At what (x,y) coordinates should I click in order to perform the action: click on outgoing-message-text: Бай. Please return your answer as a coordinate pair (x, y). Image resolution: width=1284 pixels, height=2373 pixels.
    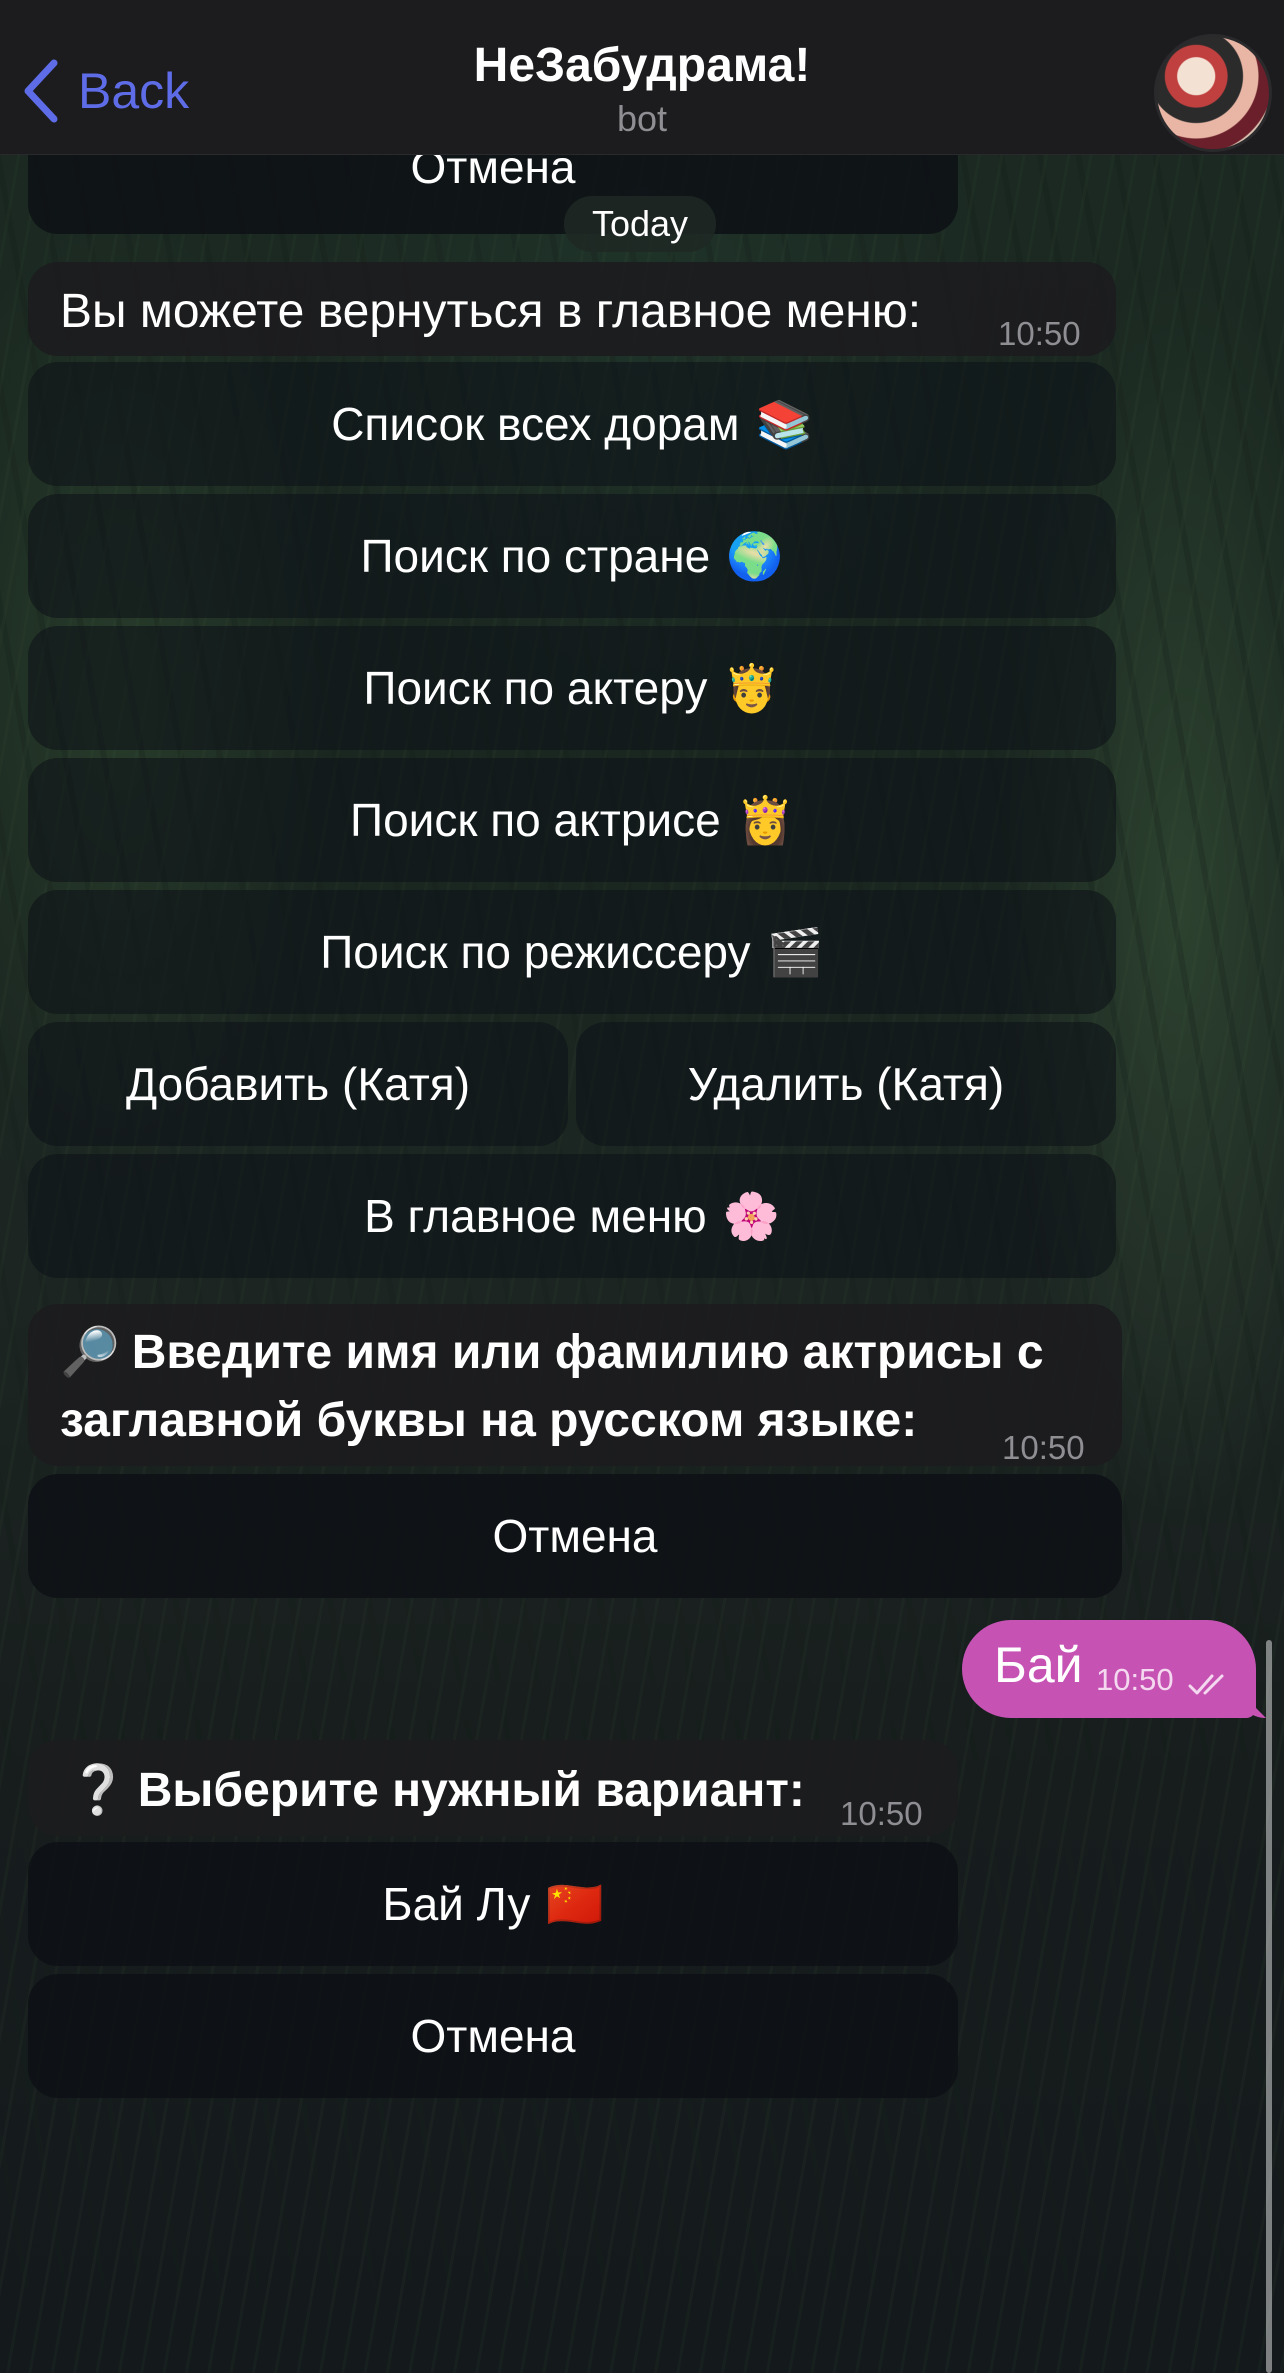
    Looking at the image, I should click on (1038, 1665).